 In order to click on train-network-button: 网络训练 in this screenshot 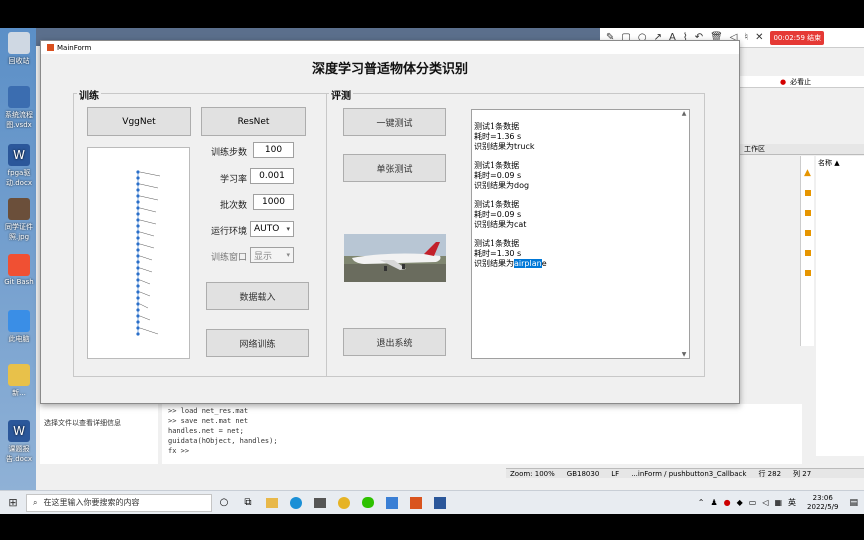, I will do `click(257, 343)`.